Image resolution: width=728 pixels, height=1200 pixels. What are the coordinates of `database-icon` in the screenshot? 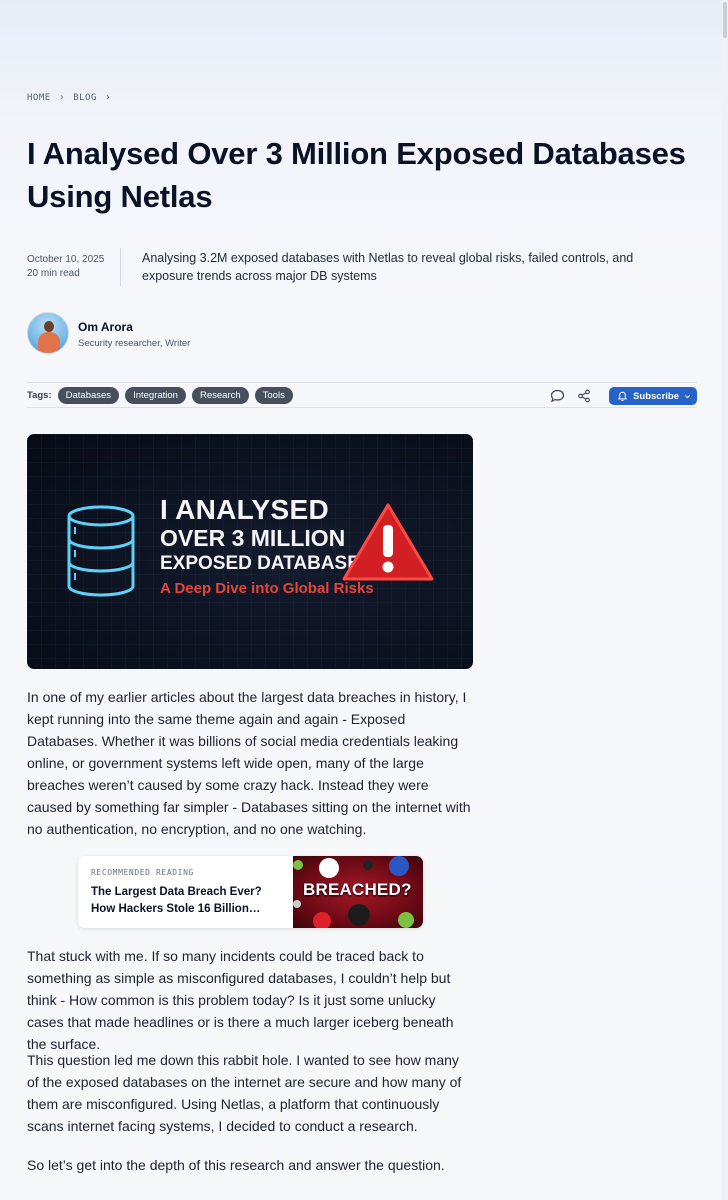 It's located at (101, 551).